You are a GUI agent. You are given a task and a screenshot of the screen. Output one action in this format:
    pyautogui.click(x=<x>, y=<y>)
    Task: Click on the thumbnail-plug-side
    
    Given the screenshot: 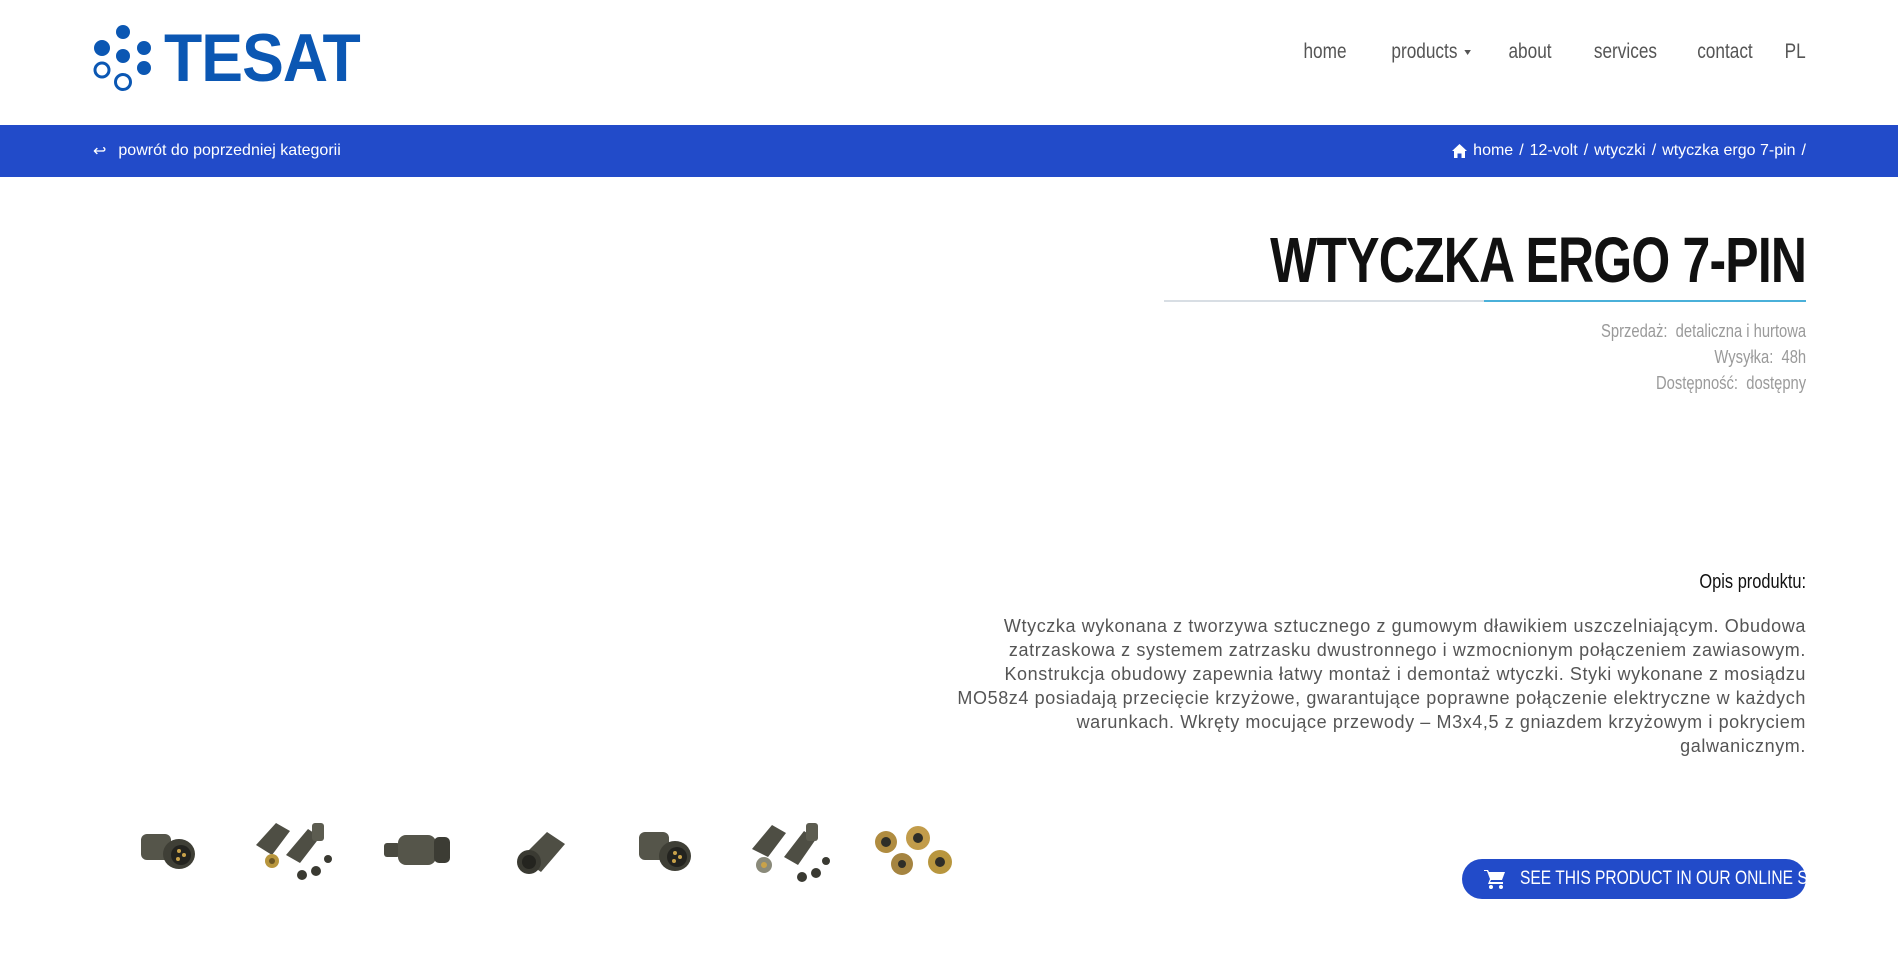 What is the action you would take?
    pyautogui.click(x=418, y=850)
    